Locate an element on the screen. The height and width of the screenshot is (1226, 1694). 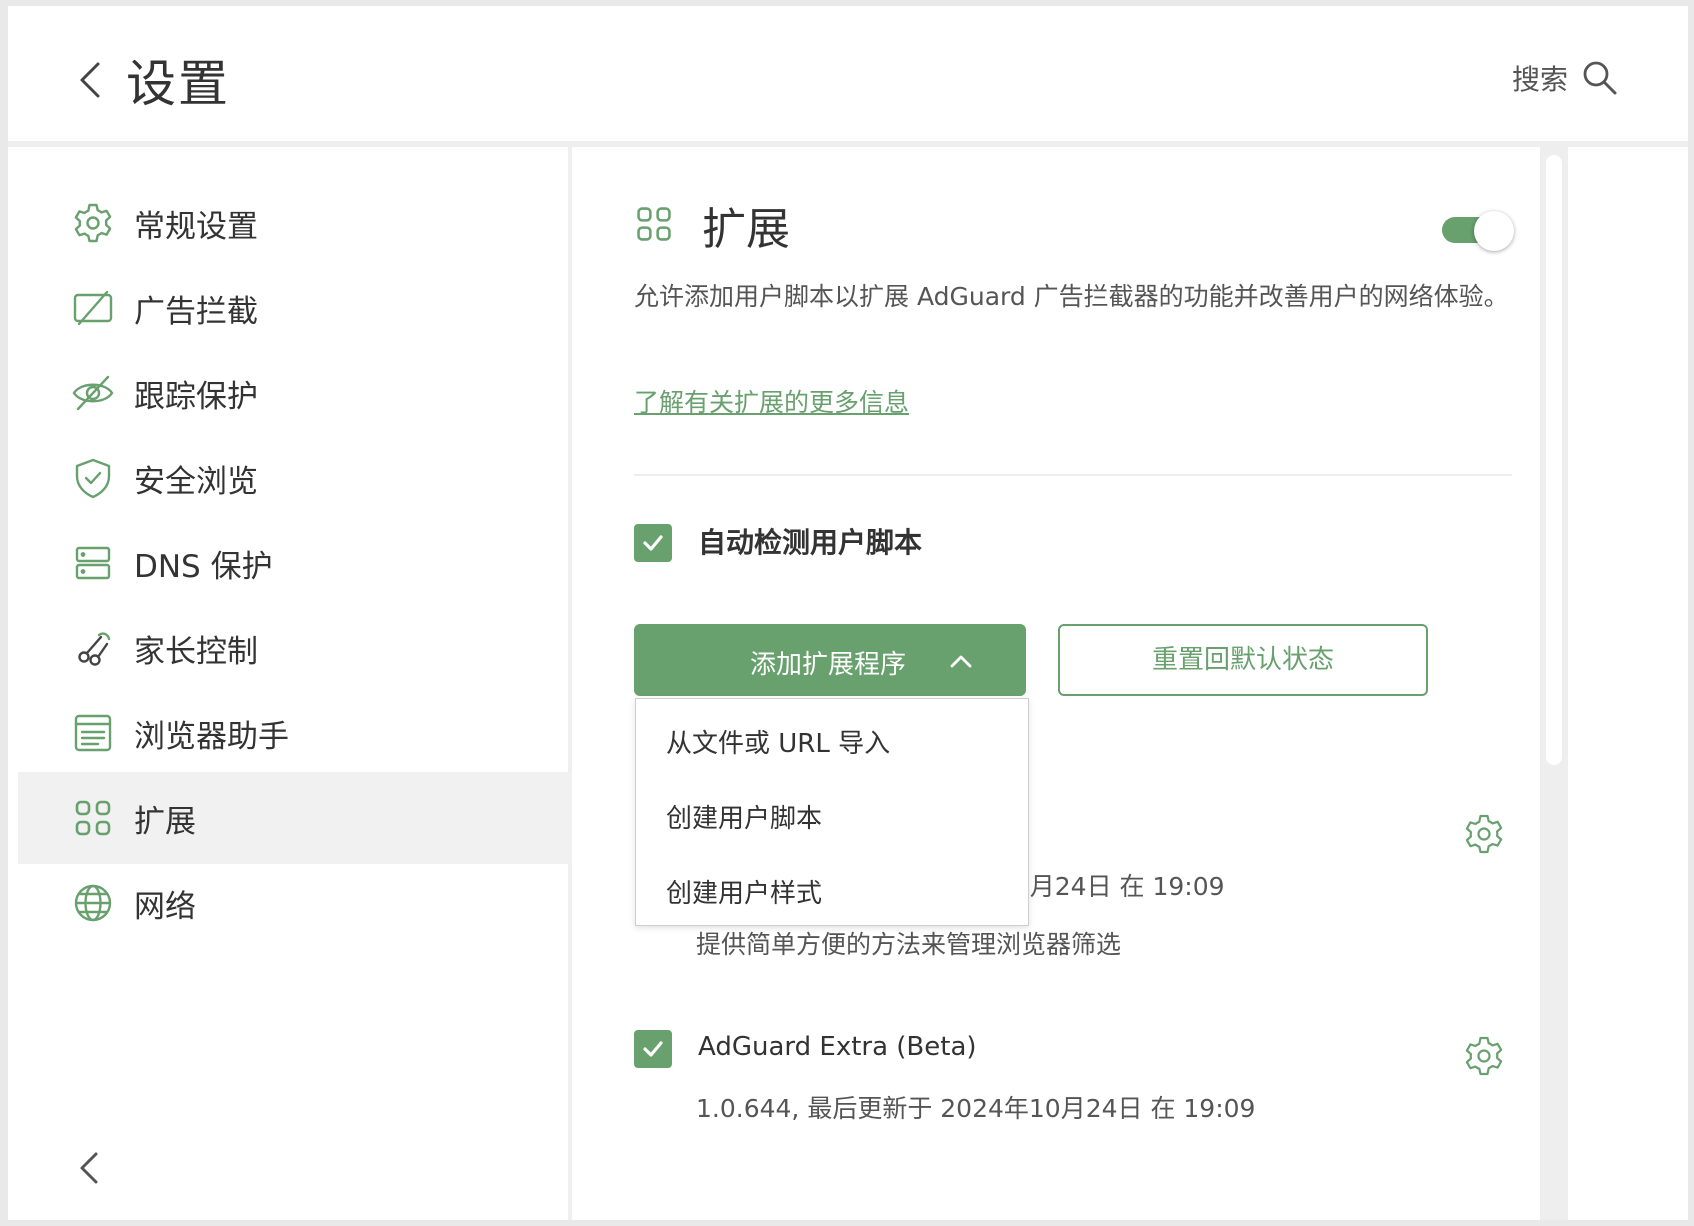
section-description: 允许添加用户脚本以扩展 AdGuard 广告拦截器的功能并改善用户的网络体验。 is located at coordinates (1071, 296).